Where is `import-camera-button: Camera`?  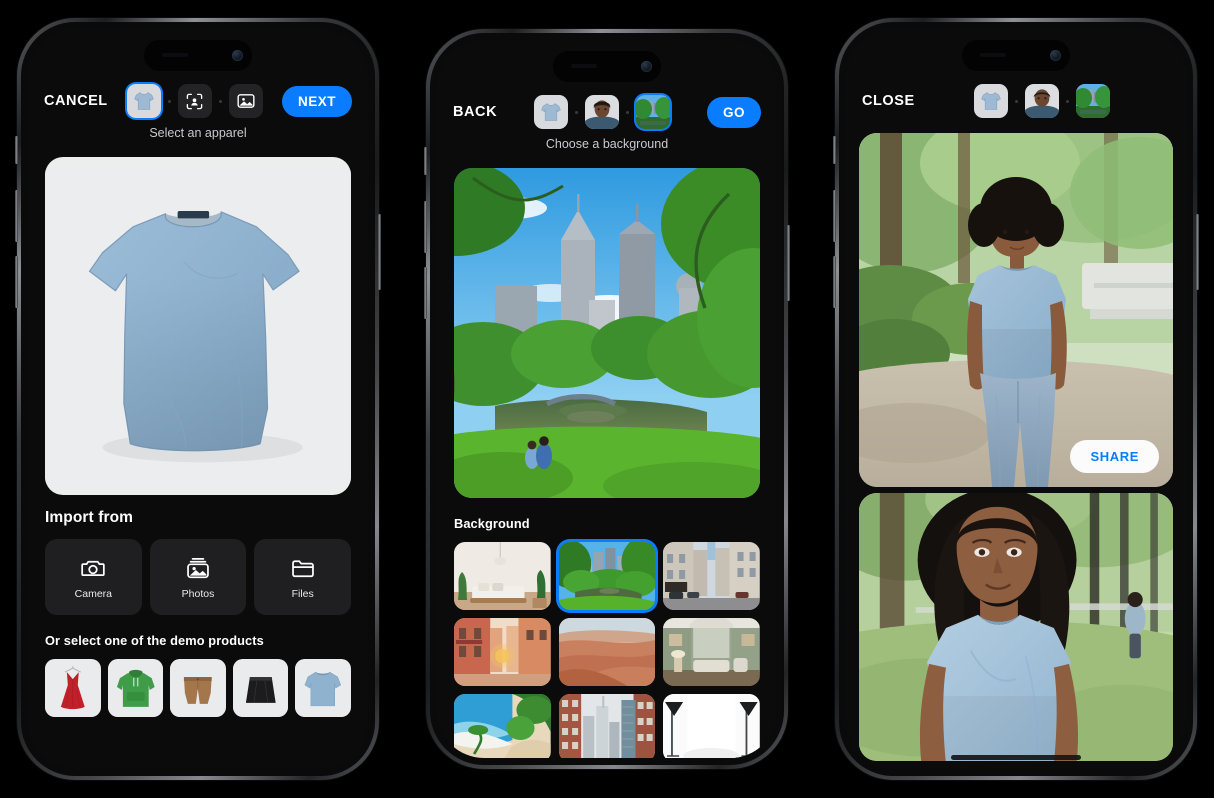 import-camera-button: Camera is located at coordinates (93, 577).